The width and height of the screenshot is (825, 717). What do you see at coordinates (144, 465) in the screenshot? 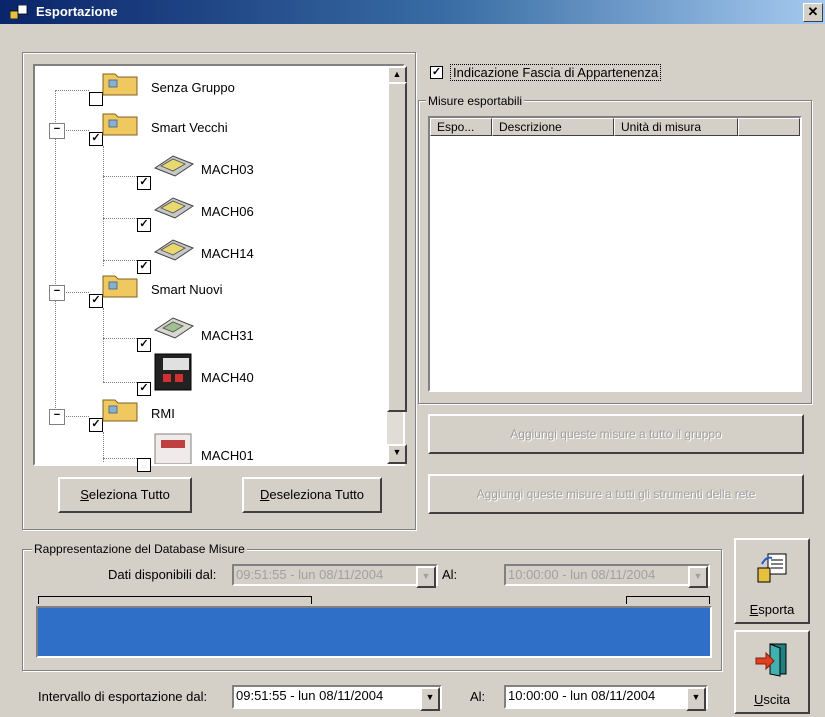
I see `checkbox-mach01` at bounding box center [144, 465].